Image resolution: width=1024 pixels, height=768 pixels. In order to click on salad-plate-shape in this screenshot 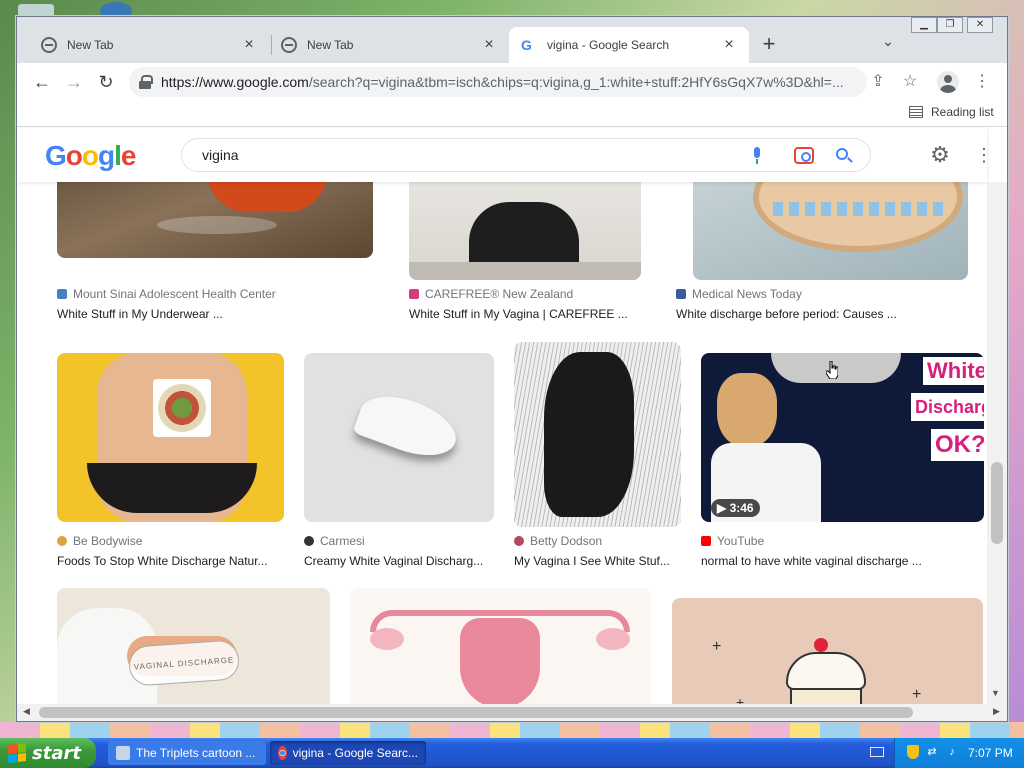, I will do `click(182, 408)`.